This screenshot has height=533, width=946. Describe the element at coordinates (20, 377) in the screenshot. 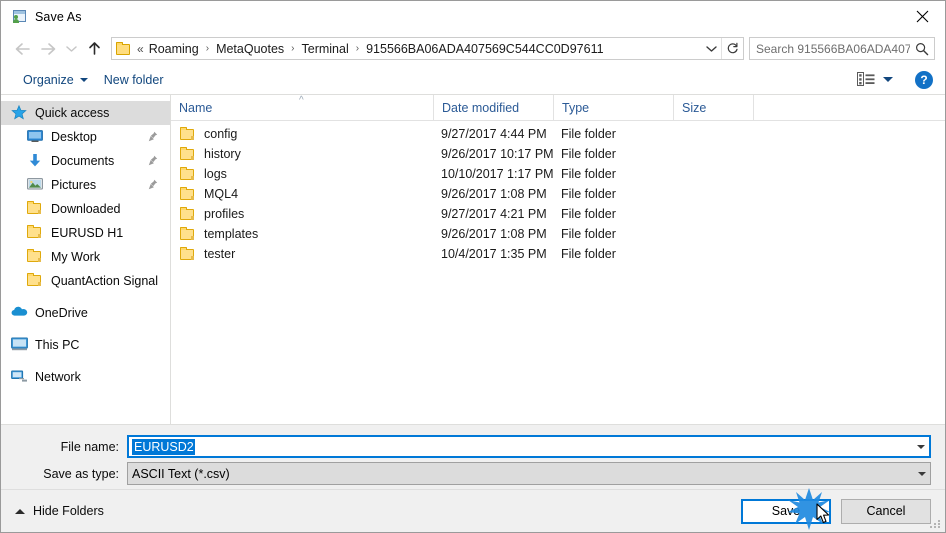

I see `network-icon` at that location.